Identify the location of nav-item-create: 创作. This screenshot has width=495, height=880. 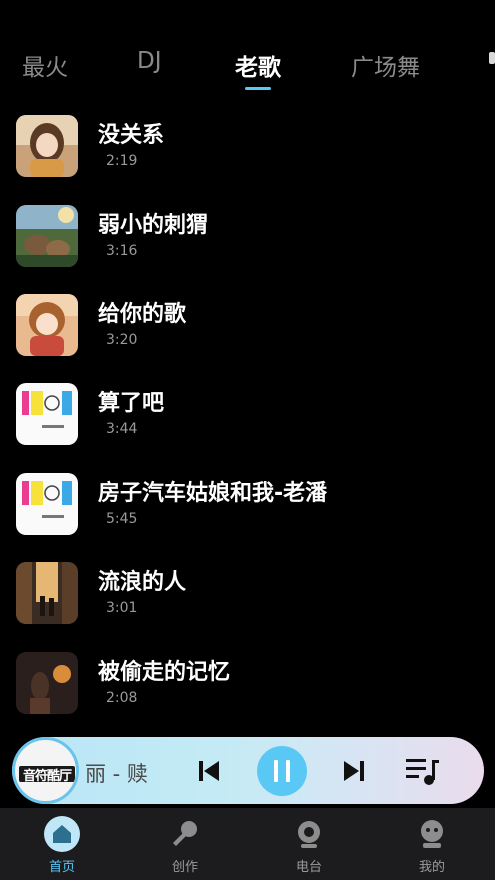
(185, 844).